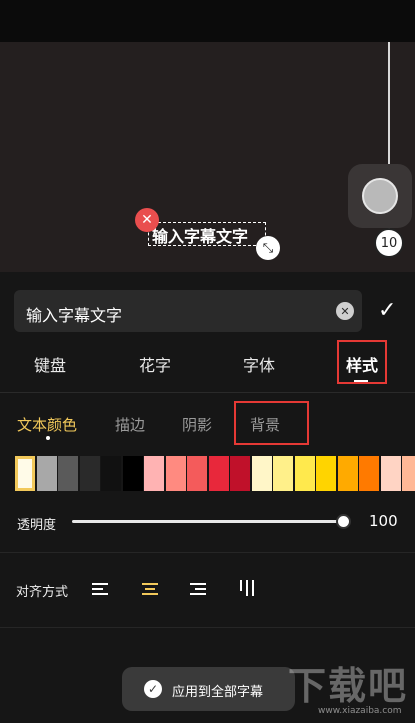 The image size is (415, 723). I want to click on resize-subtitle-button: ⤡, so click(268, 248).